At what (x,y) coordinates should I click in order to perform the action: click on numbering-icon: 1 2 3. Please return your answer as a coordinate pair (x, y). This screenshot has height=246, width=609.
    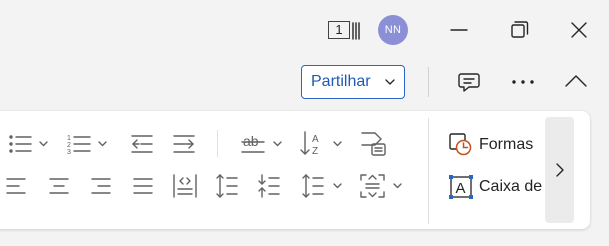
    Looking at the image, I should click on (88, 144).